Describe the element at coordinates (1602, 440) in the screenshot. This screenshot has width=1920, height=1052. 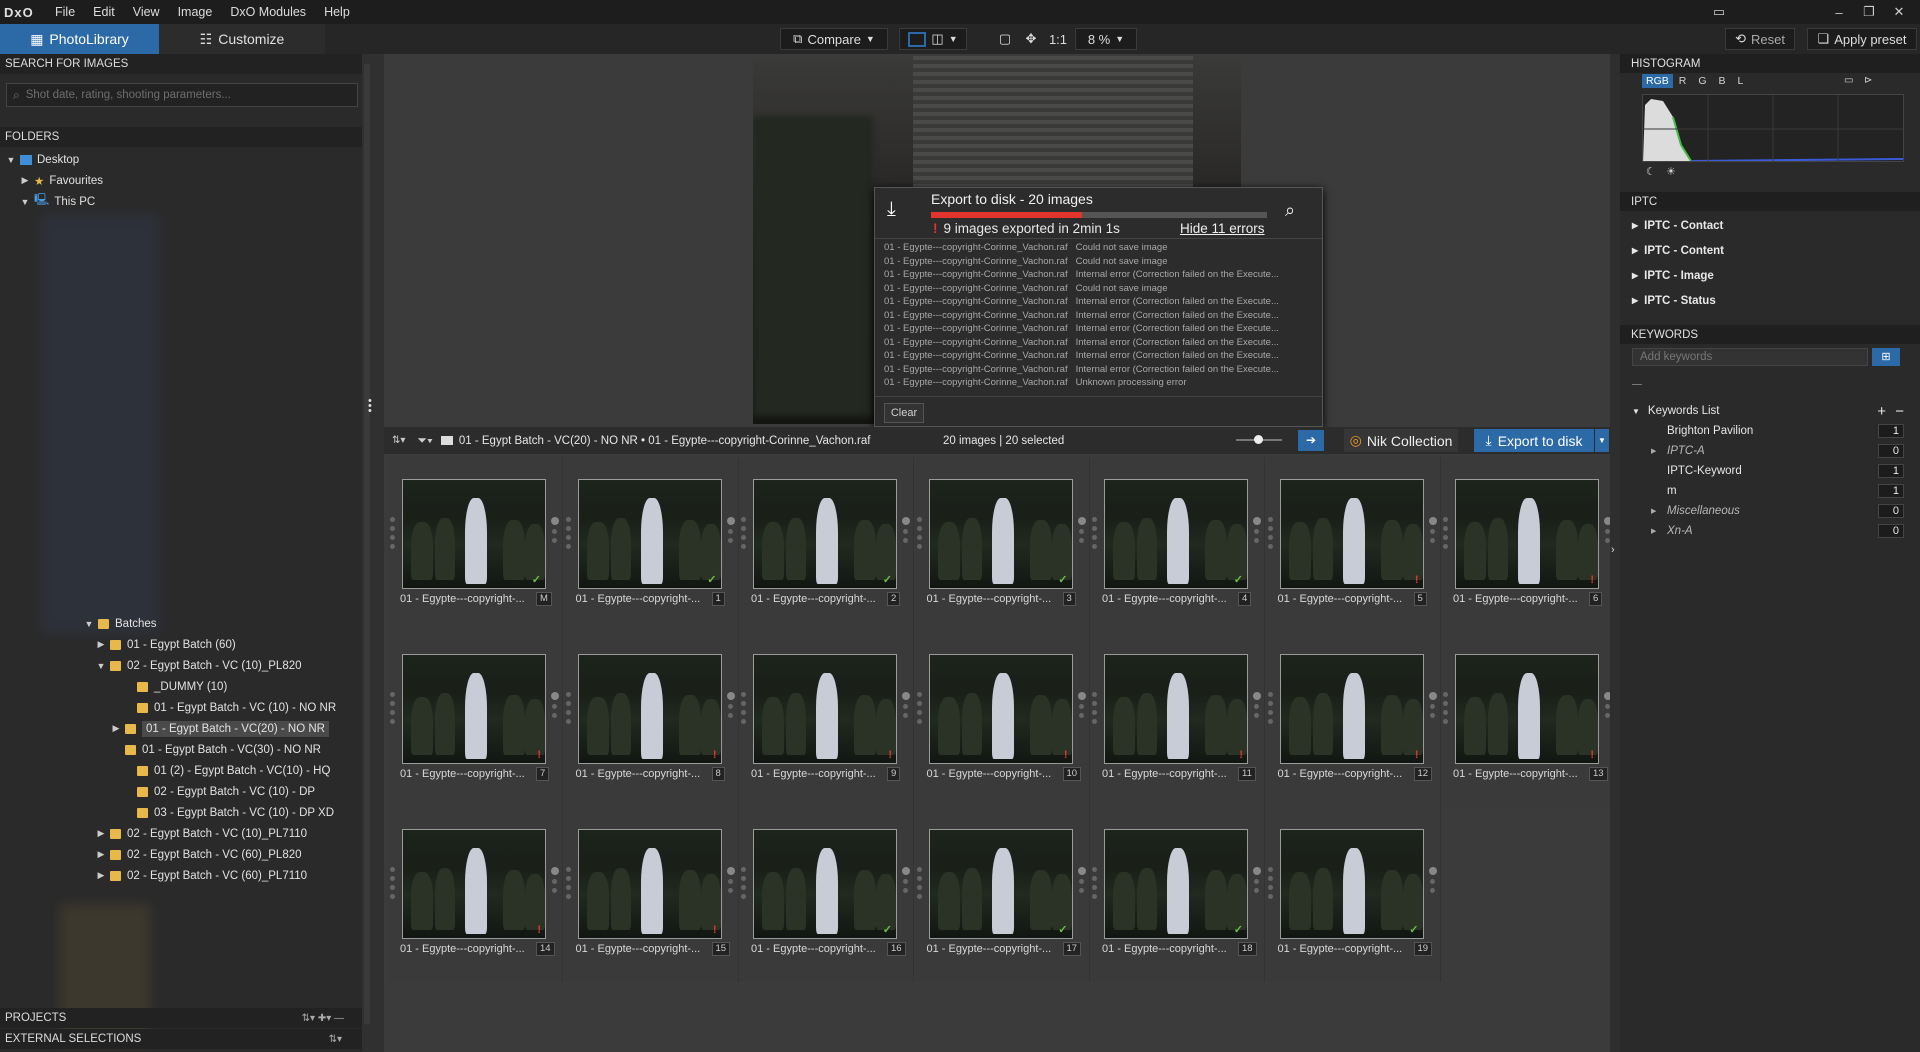
I see `export-options-dropdown: ▼` at that location.